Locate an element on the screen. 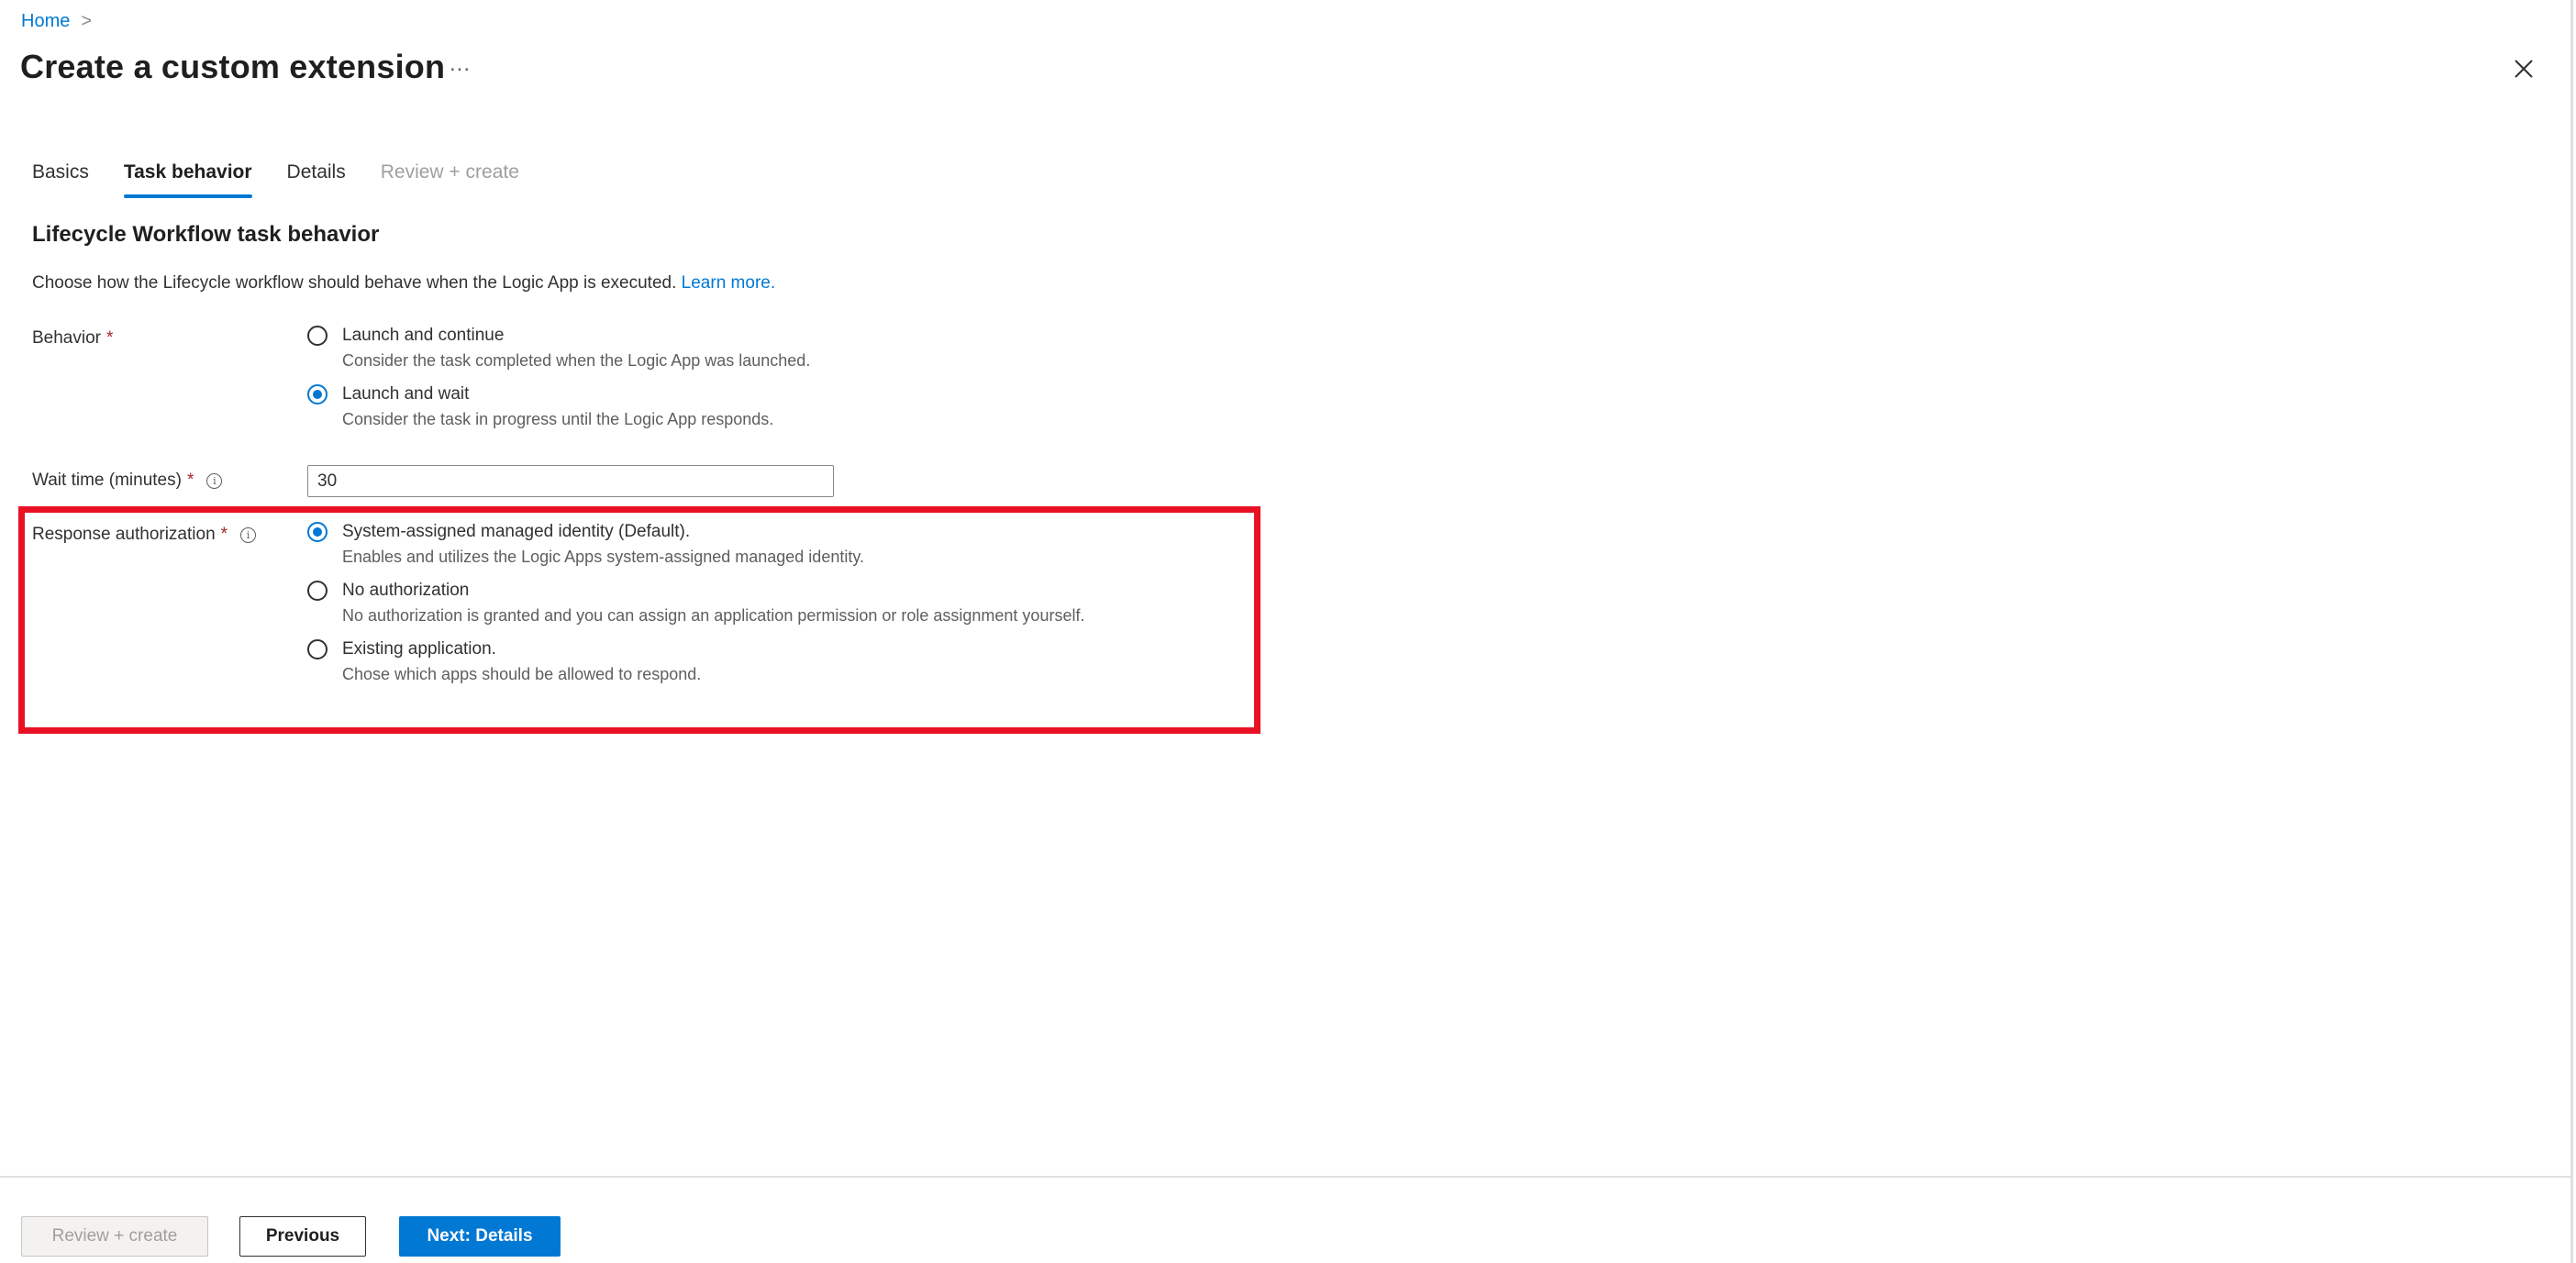  response-authorization-label: Response authorization * i is located at coordinates (144, 535).